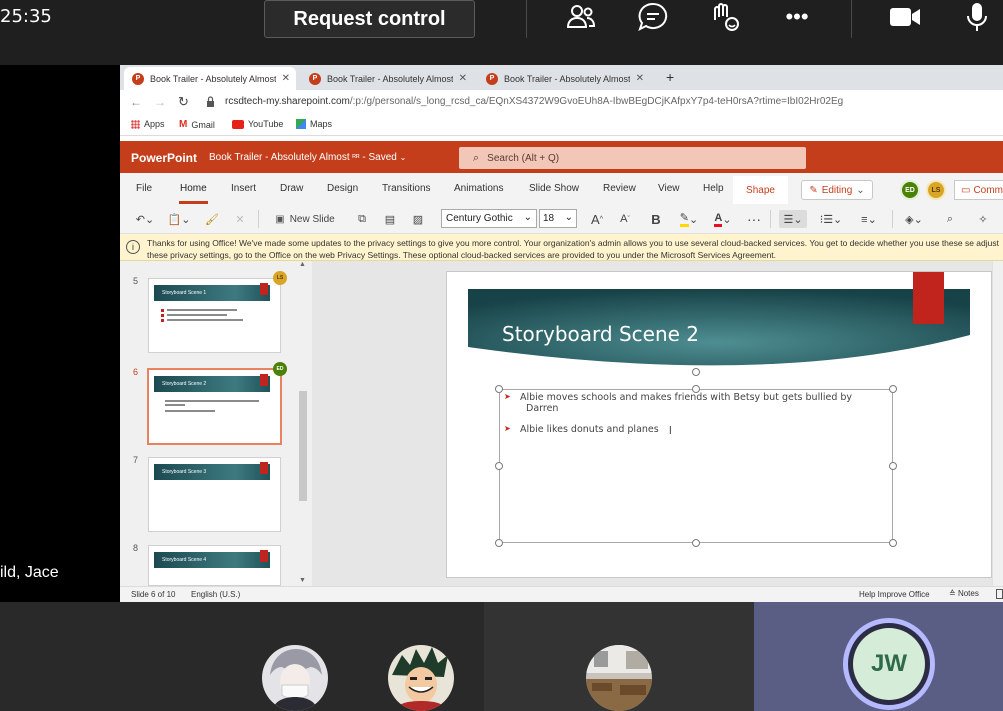  Describe the element at coordinates (936, 190) in the screenshot. I see `coauthor-avatar: LS` at that location.